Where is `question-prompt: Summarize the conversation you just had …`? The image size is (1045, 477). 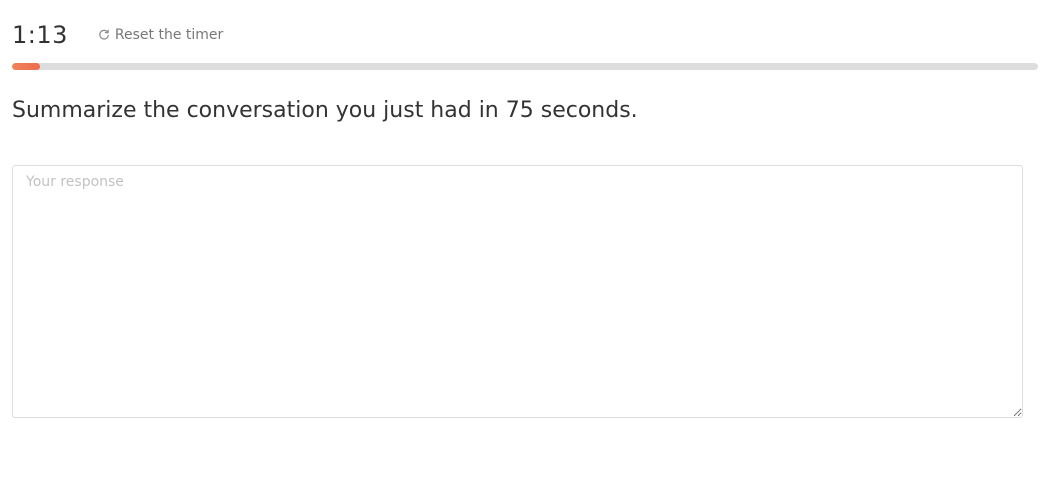
question-prompt: Summarize the conversation you just had … is located at coordinates (325, 110).